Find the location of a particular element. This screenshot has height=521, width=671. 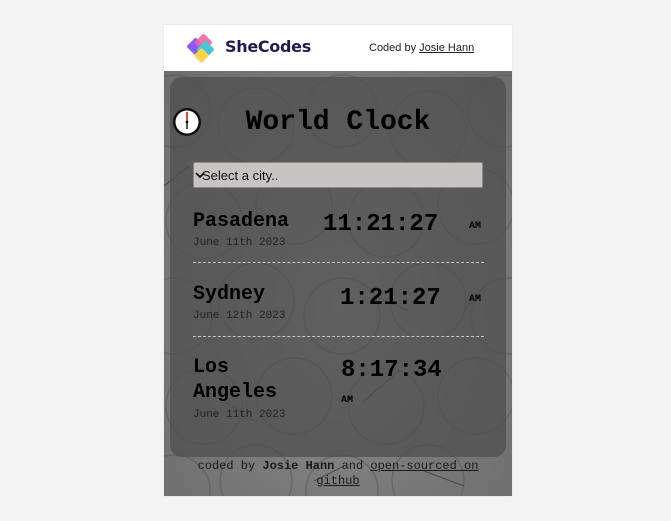

footer-link-line-1: open-sourced on is located at coordinates (424, 466).